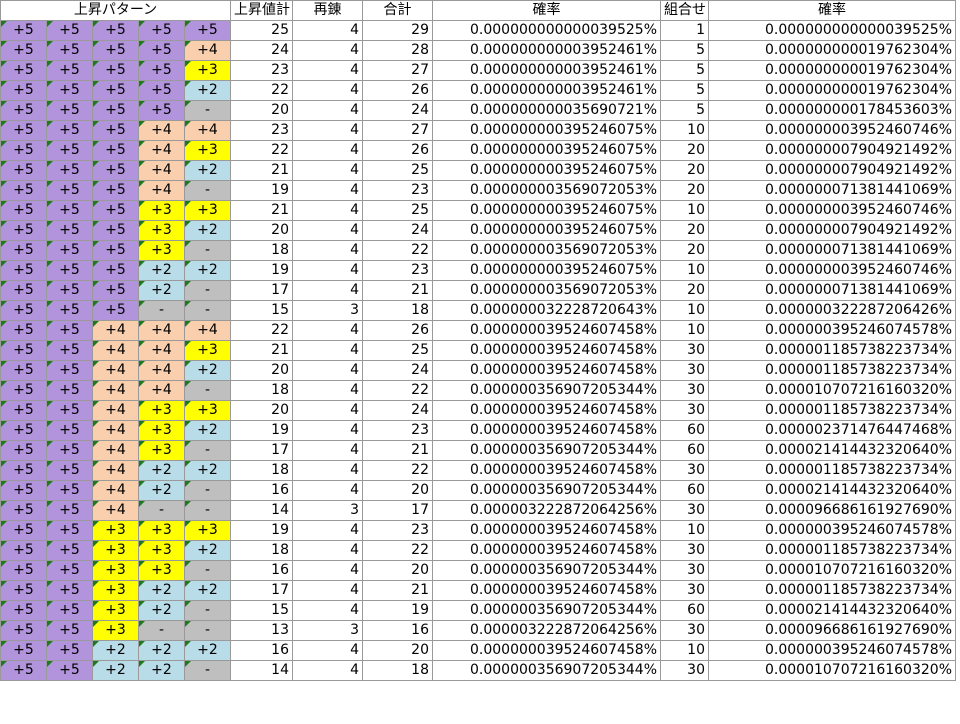 This screenshot has width=960, height=724. What do you see at coordinates (261, 610) in the screenshot?
I see `rise-total-cell: 15` at bounding box center [261, 610].